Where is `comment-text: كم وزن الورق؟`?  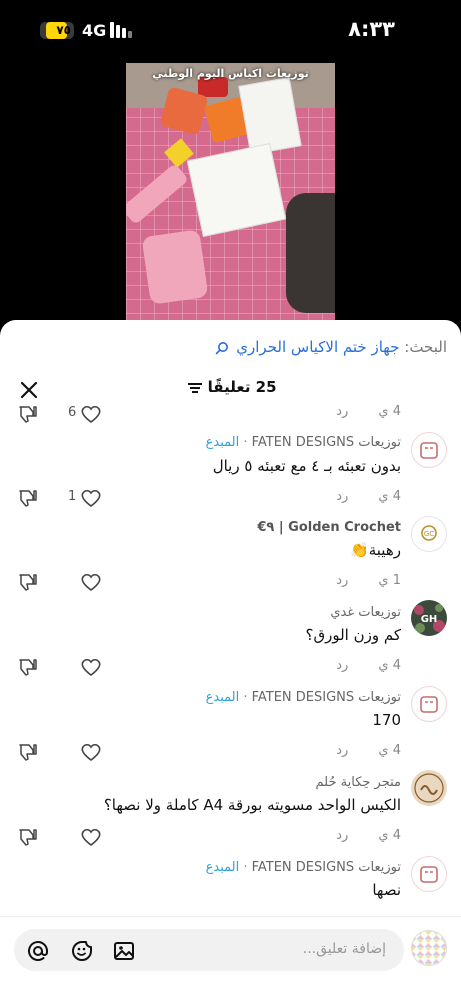 comment-text: كم وزن الورق؟ is located at coordinates (353, 635).